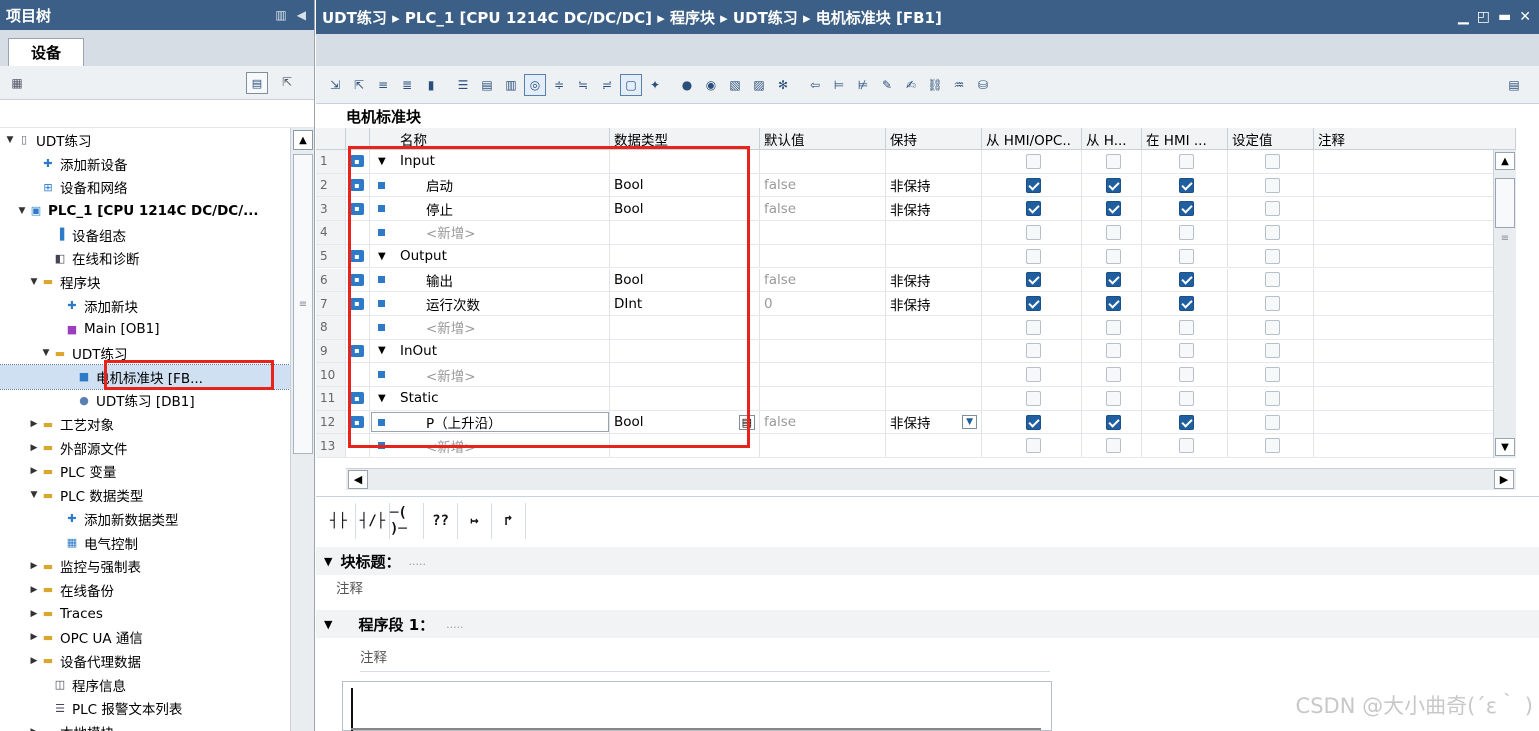  Describe the element at coordinates (815, 85) in the screenshot. I see `arrow-l-icon: ⇦` at that location.